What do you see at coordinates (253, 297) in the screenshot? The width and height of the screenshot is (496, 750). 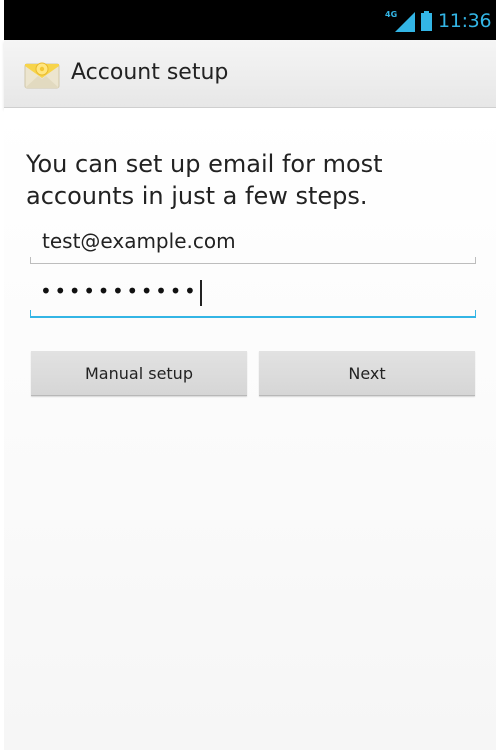 I see `password-field: •••••••••••` at bounding box center [253, 297].